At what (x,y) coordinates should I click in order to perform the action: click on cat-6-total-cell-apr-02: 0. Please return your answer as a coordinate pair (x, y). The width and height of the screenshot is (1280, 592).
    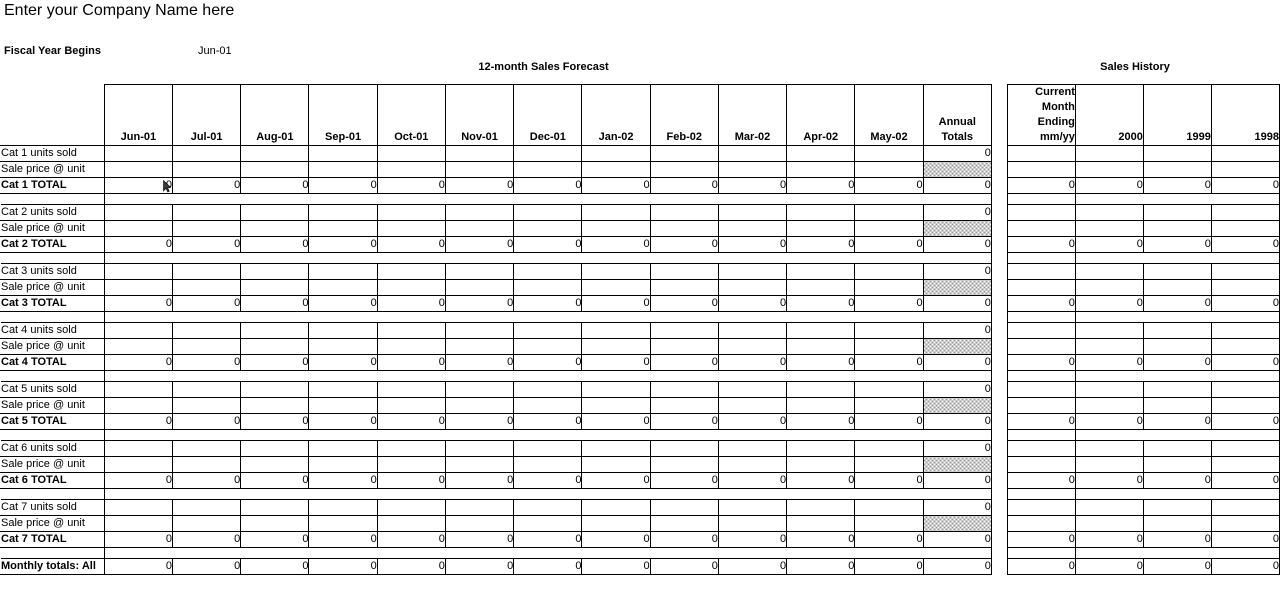
    Looking at the image, I should click on (821, 480).